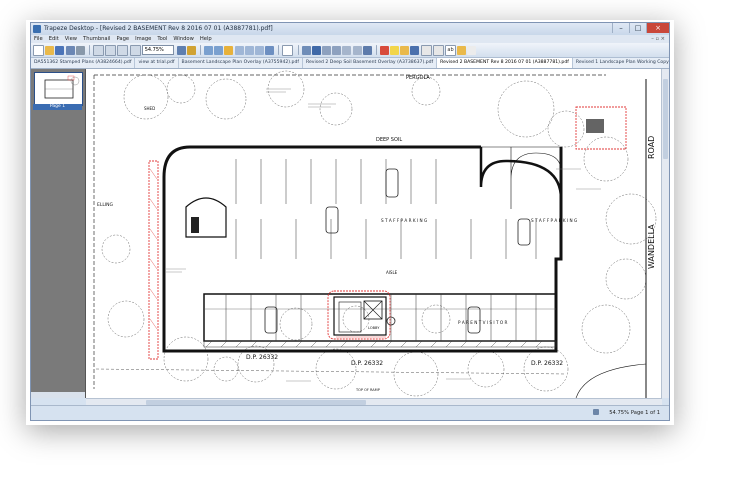  Describe the element at coordinates (547, 363) in the screenshot. I see `label-dp-3: D.P. 26332` at that location.